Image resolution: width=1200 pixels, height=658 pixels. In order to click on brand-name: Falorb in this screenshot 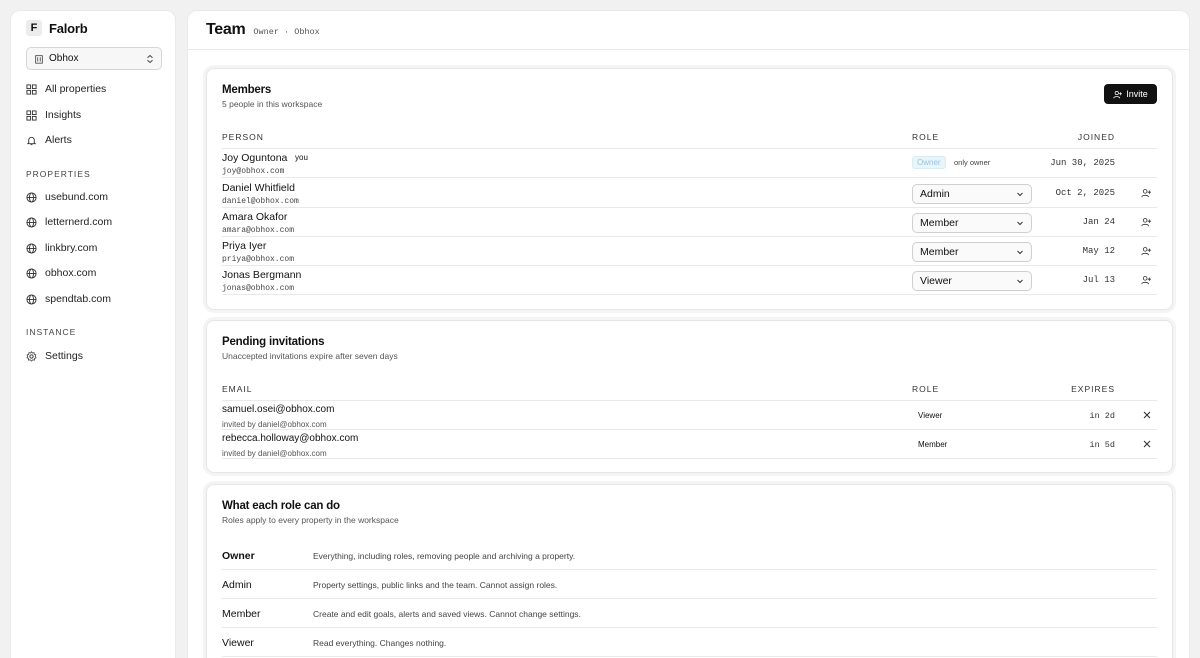, I will do `click(68, 28)`.